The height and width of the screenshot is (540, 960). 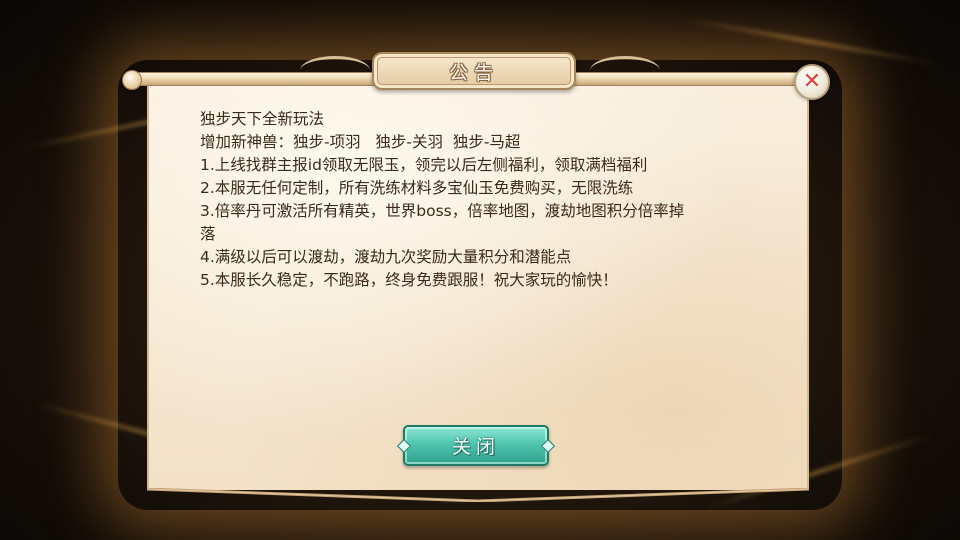 What do you see at coordinates (409, 280) in the screenshot?
I see `notice-line: 5.本服长久稳定，不跑路，终身免费跟服！祝大家玩的愉快！` at bounding box center [409, 280].